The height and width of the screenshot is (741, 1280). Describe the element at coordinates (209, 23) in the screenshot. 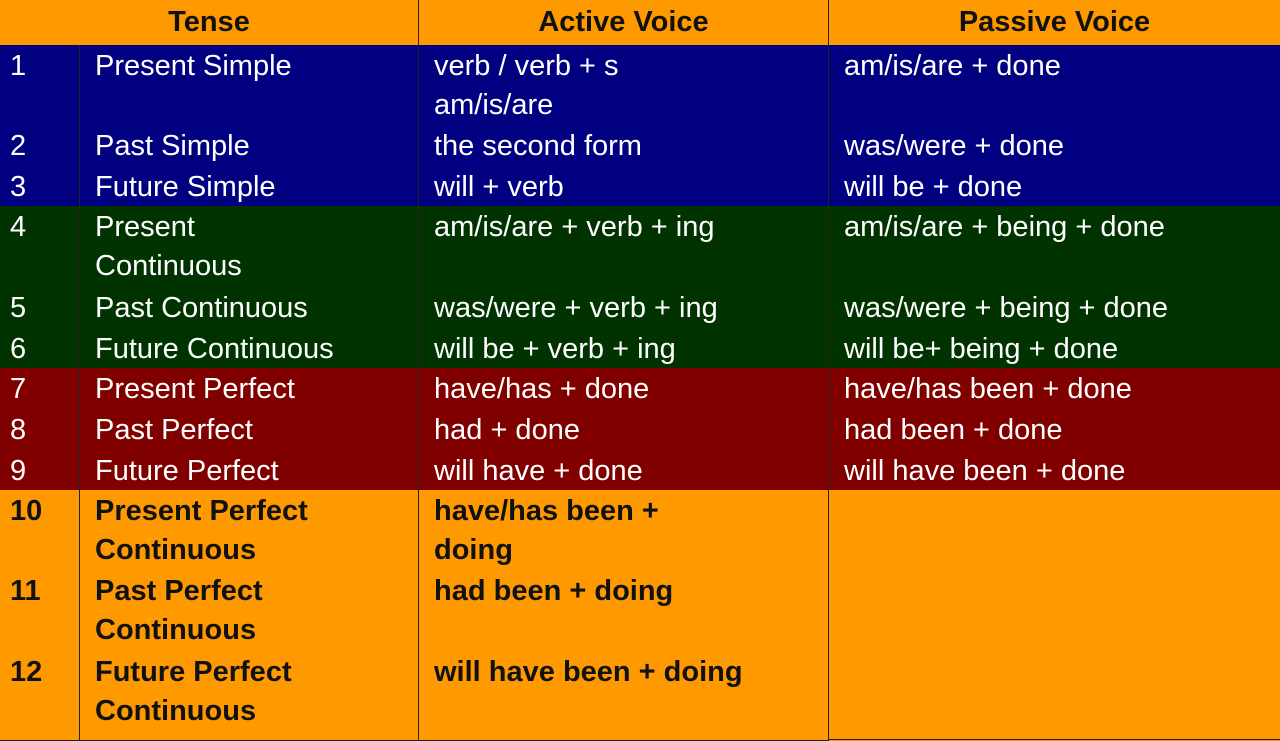

I see `header-tense: Tense` at that location.